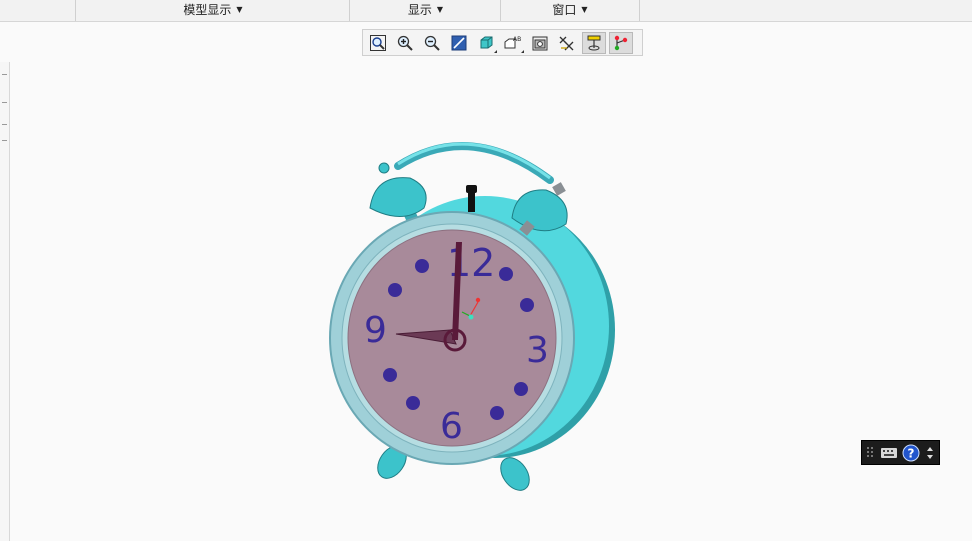  I want to click on display-style-button, so click(486, 43).